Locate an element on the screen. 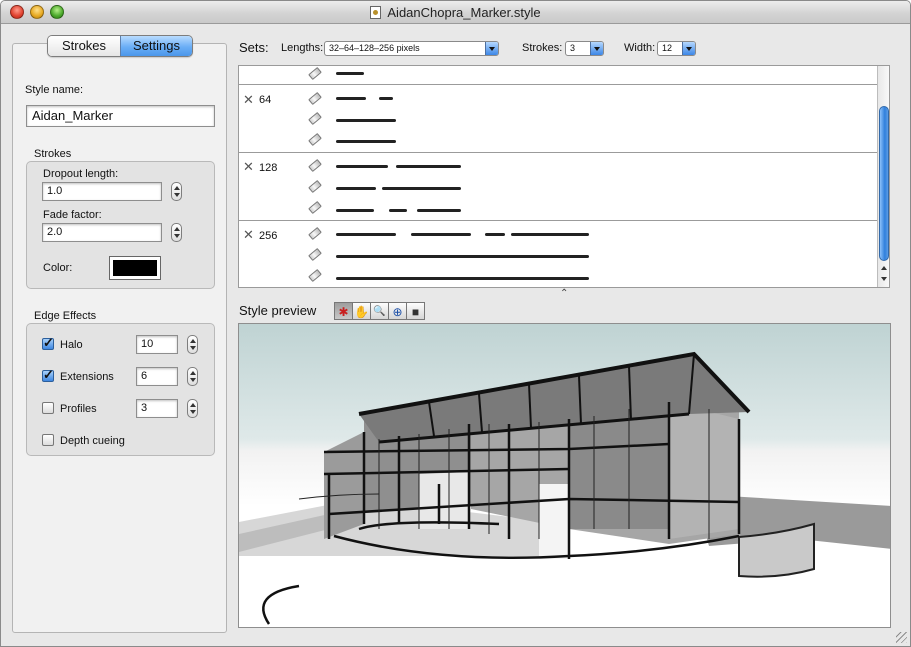 Image resolution: width=911 pixels, height=647 pixels. color-swatch is located at coordinates (135, 268).